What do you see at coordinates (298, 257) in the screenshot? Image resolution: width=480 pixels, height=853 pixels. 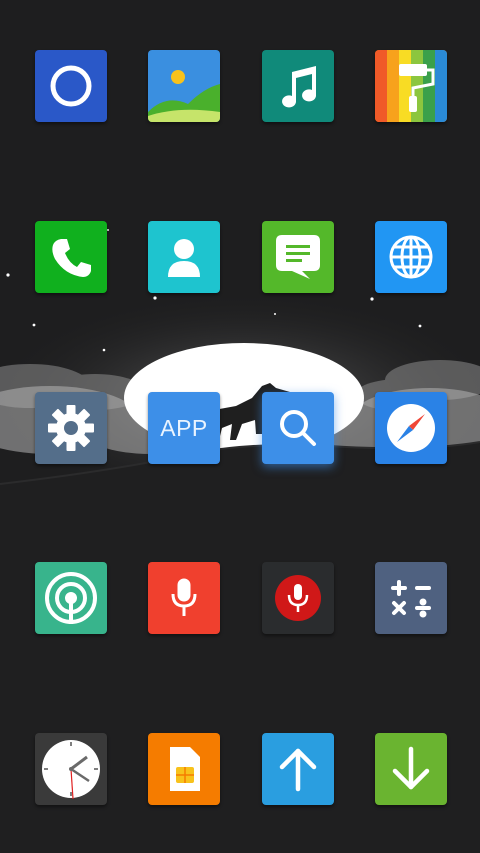 I see `messages-icon` at bounding box center [298, 257].